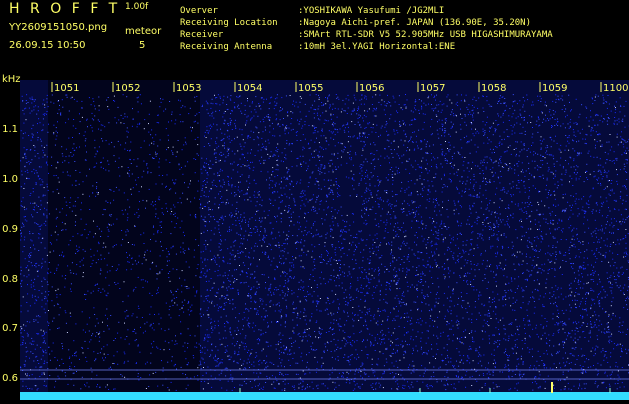 This screenshot has height=404, width=629. Describe the element at coordinates (249, 88) in the screenshot. I see `x-tick-label: 1054` at that location.